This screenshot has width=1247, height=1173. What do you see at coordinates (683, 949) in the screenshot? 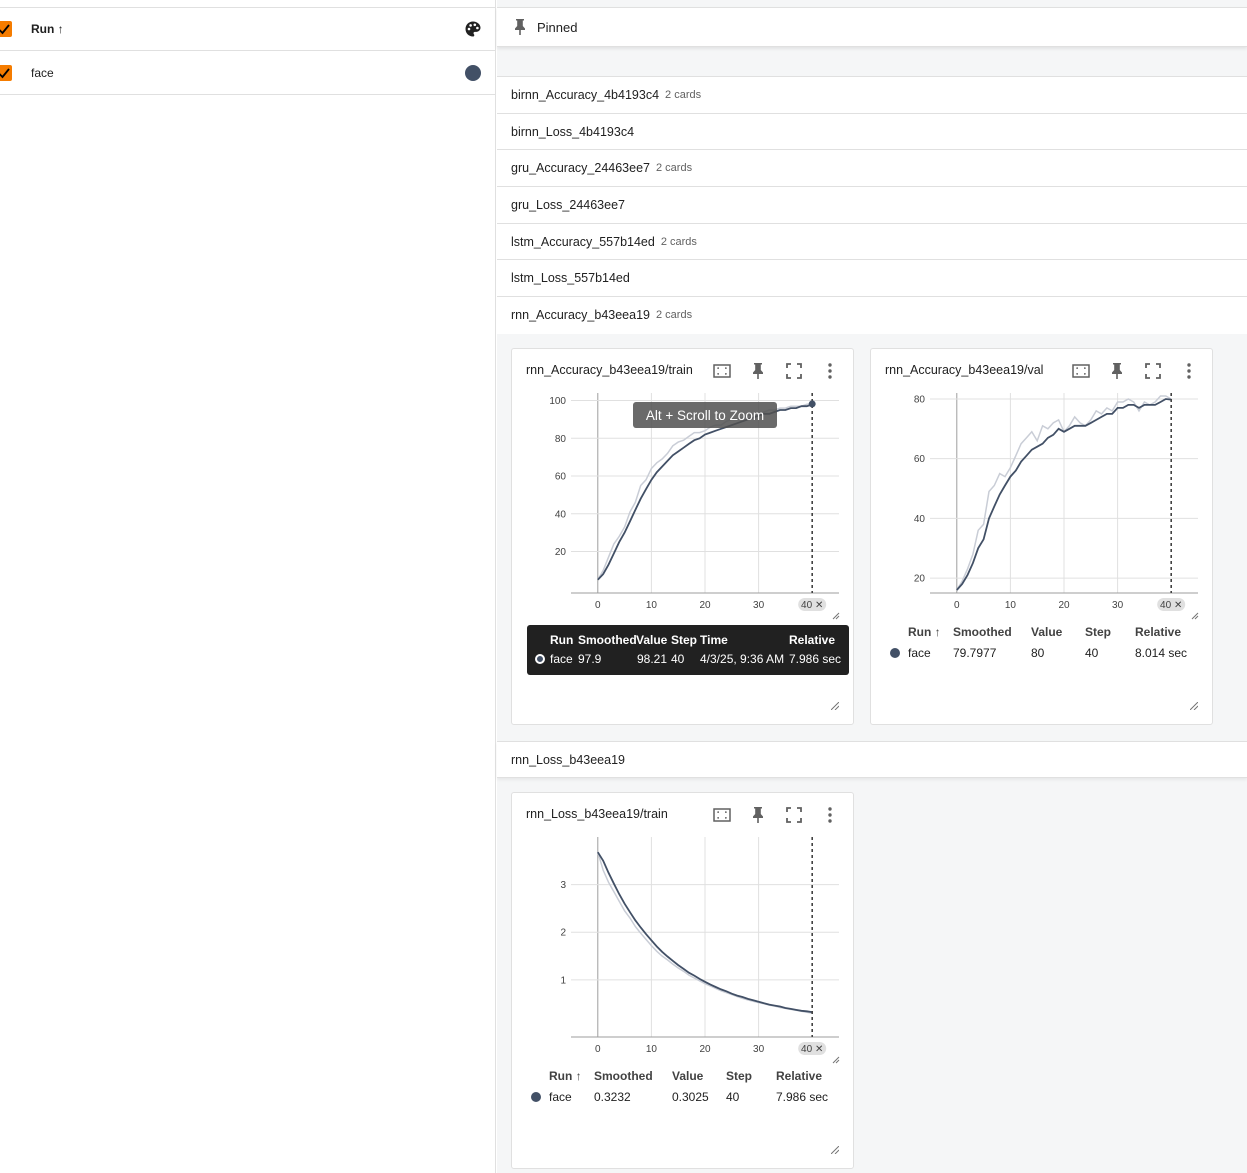
I see `line-chart: 0 10 20 30 1 2 3 40 ✕` at bounding box center [683, 949].